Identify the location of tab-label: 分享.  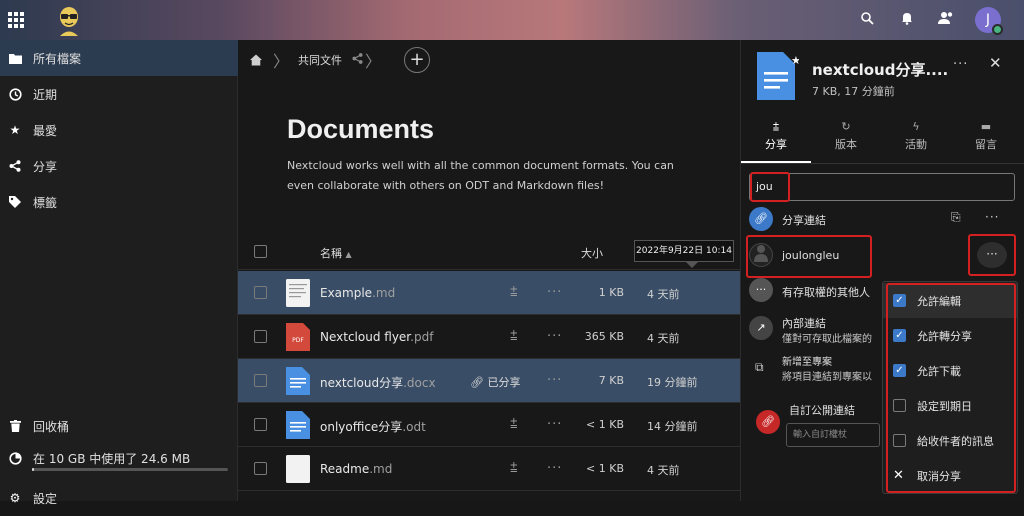
(776, 144).